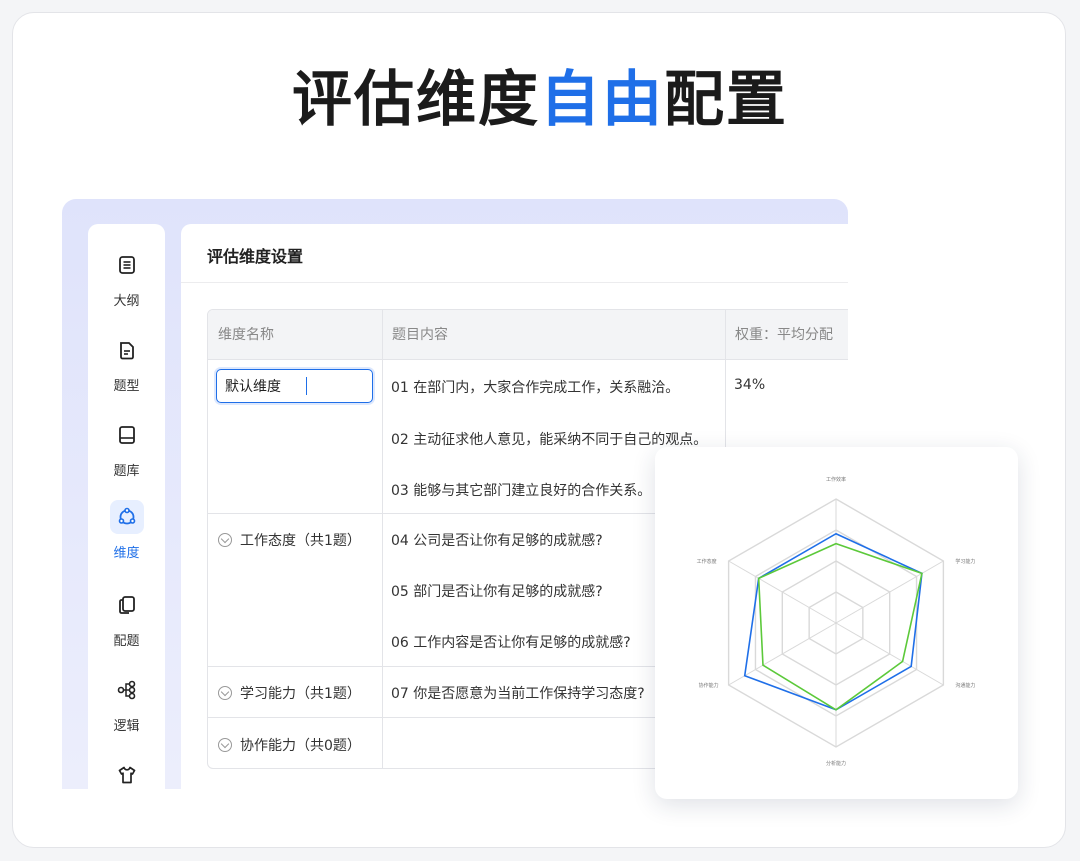  I want to click on theme-shirt-icon, so click(127, 775).